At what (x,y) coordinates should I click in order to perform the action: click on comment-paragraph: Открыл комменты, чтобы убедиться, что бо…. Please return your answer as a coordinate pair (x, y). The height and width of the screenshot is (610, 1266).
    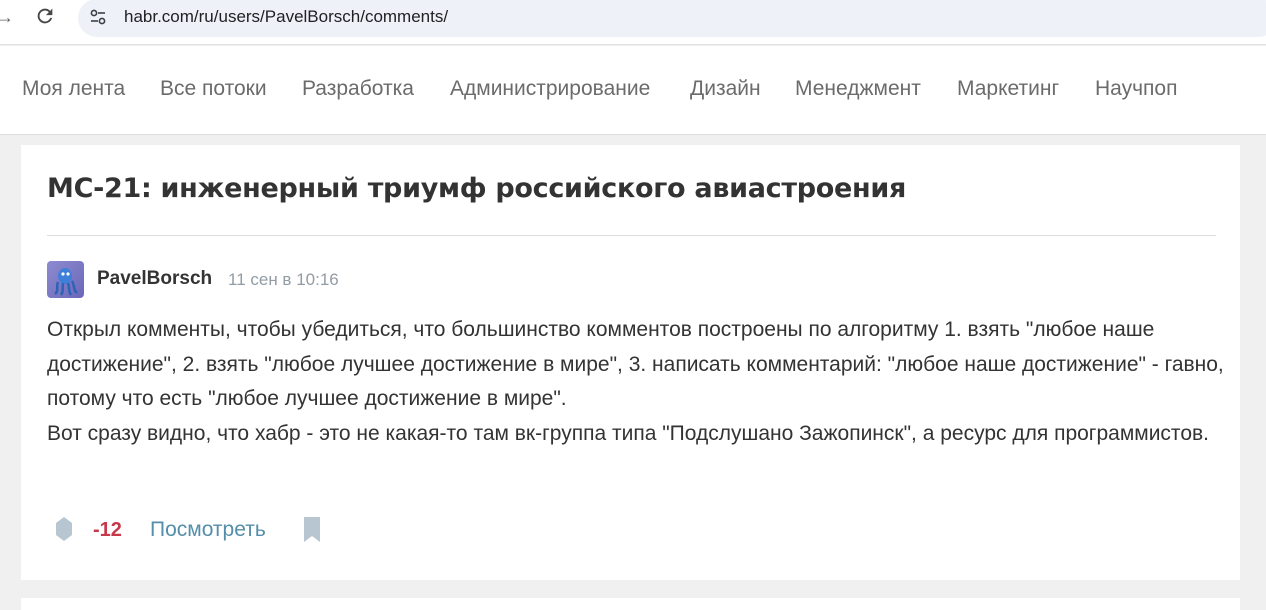
    Looking at the image, I should click on (635, 364).